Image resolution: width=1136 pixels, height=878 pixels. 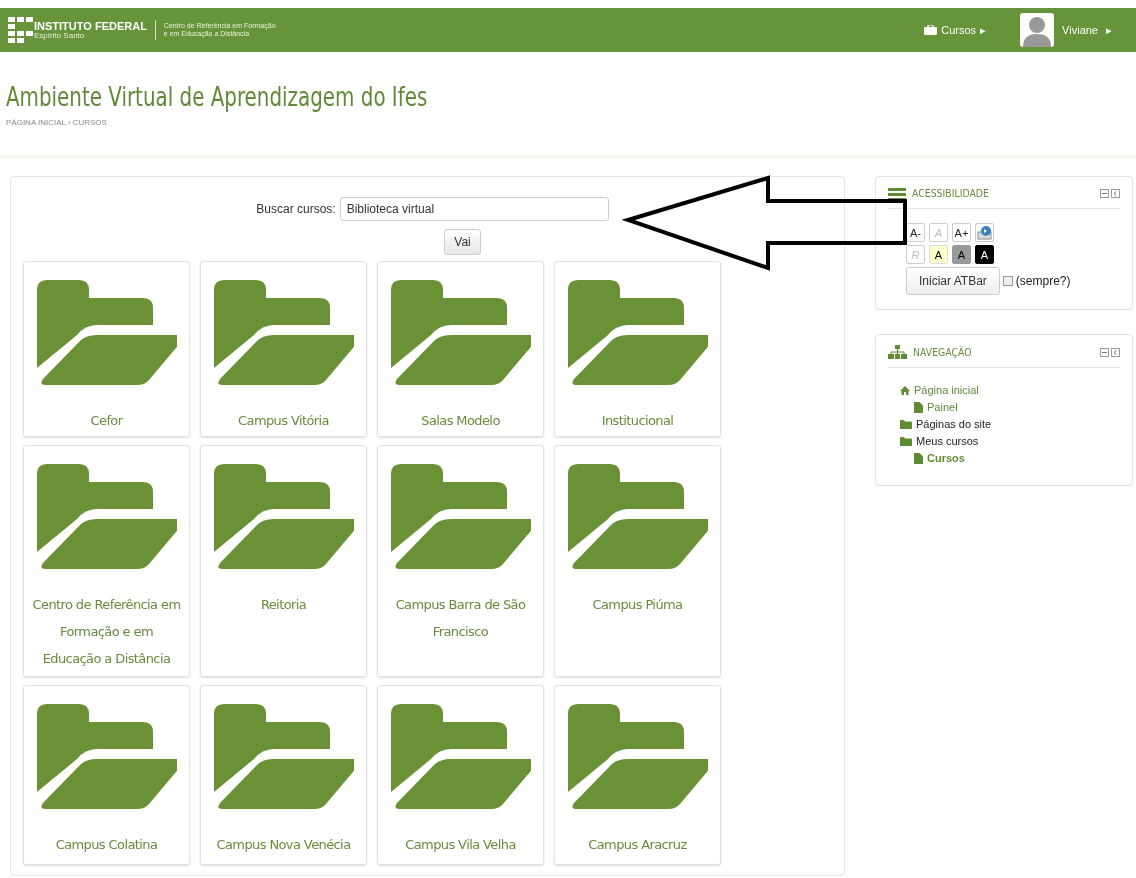 What do you see at coordinates (637, 420) in the screenshot?
I see `category-link: Institucional` at bounding box center [637, 420].